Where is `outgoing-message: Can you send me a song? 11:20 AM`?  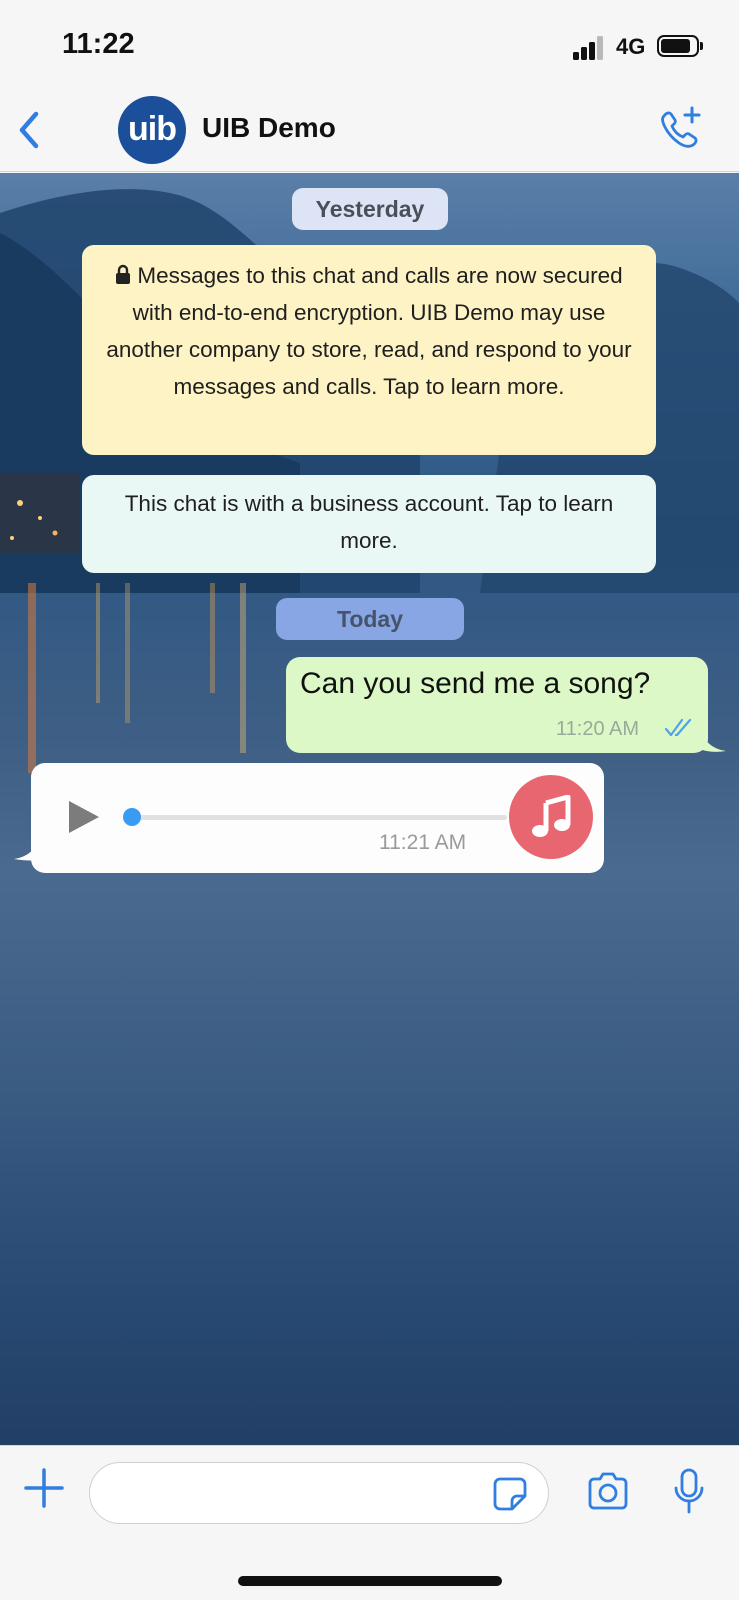 outgoing-message: Can you send me a song? 11:20 AM is located at coordinates (497, 705).